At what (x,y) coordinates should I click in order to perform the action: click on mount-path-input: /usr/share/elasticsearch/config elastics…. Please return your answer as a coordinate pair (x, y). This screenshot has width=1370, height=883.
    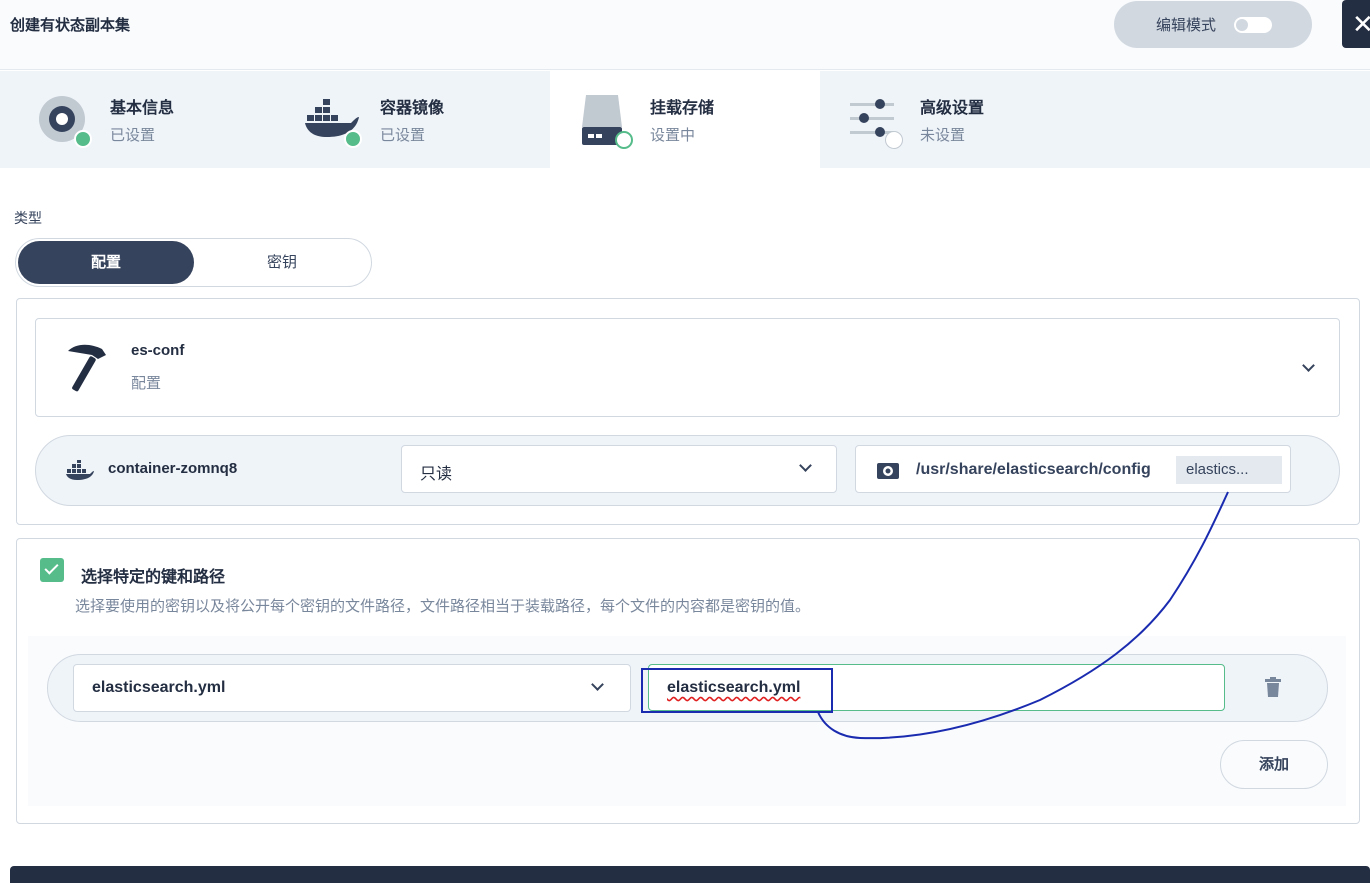
    Looking at the image, I should click on (1073, 469).